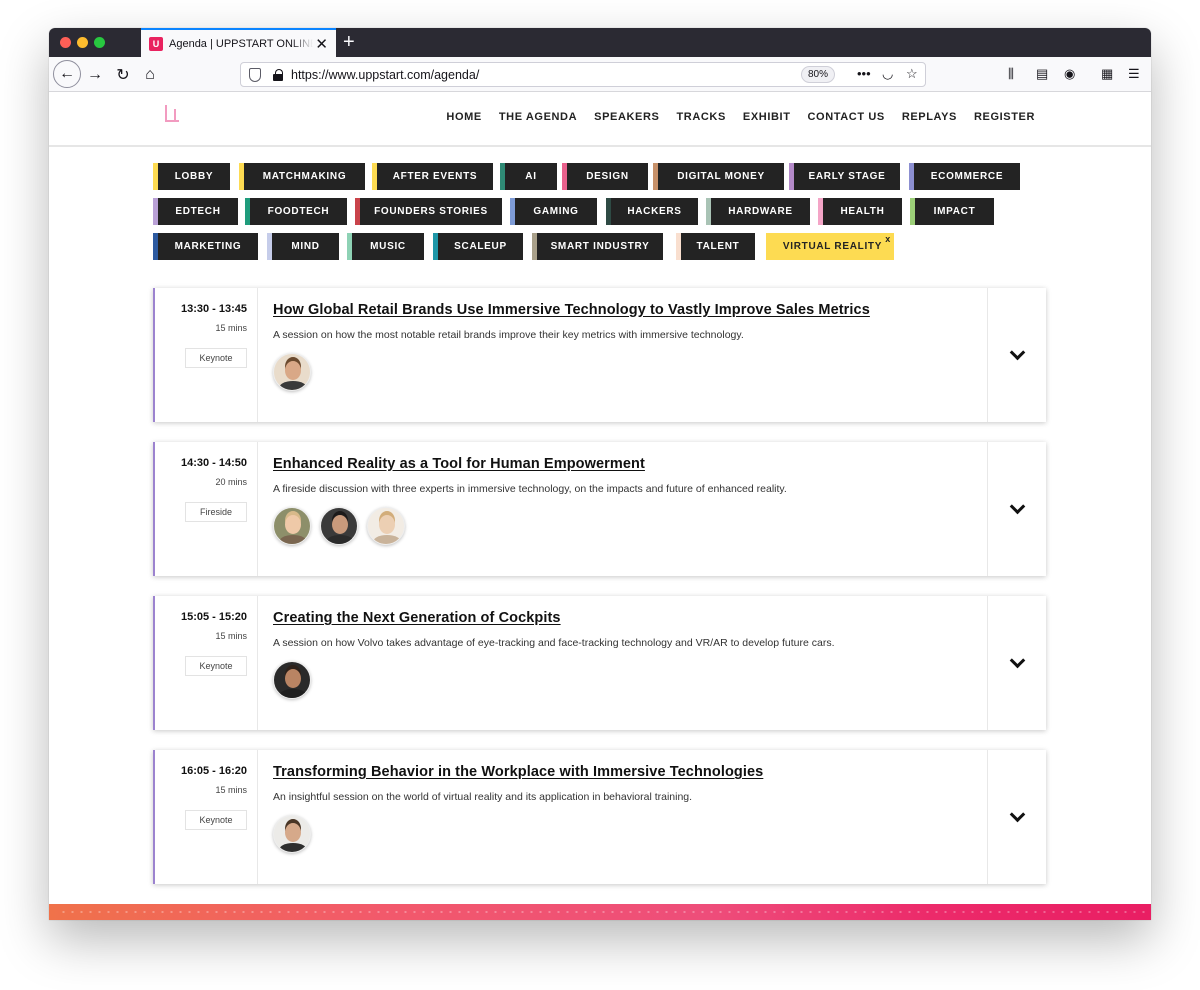 Image resolution: width=1200 pixels, height=990 pixels. Describe the element at coordinates (321, 44) in the screenshot. I see `close-tab-icon: ✕` at that location.